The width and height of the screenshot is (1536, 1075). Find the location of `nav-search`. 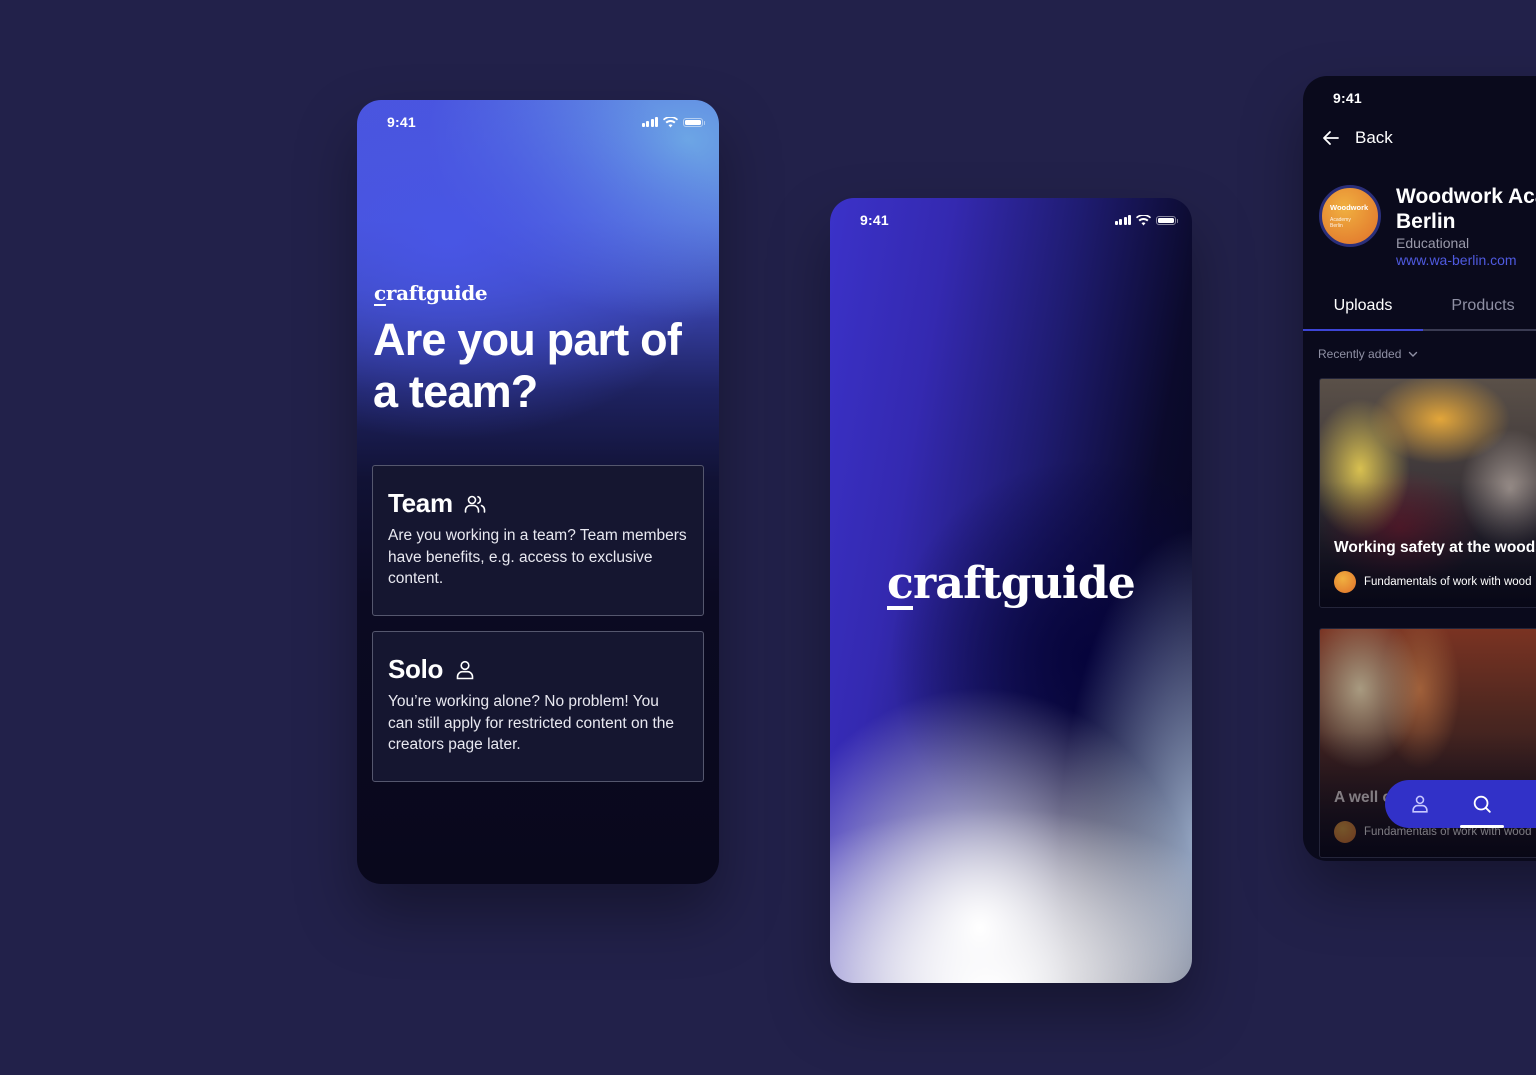

nav-search is located at coordinates (1482, 804).